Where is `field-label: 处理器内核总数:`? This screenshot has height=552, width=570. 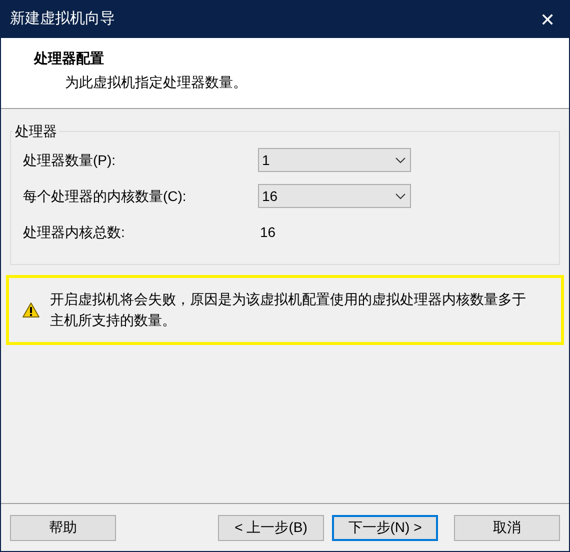 field-label: 处理器内核总数: is located at coordinates (74, 232).